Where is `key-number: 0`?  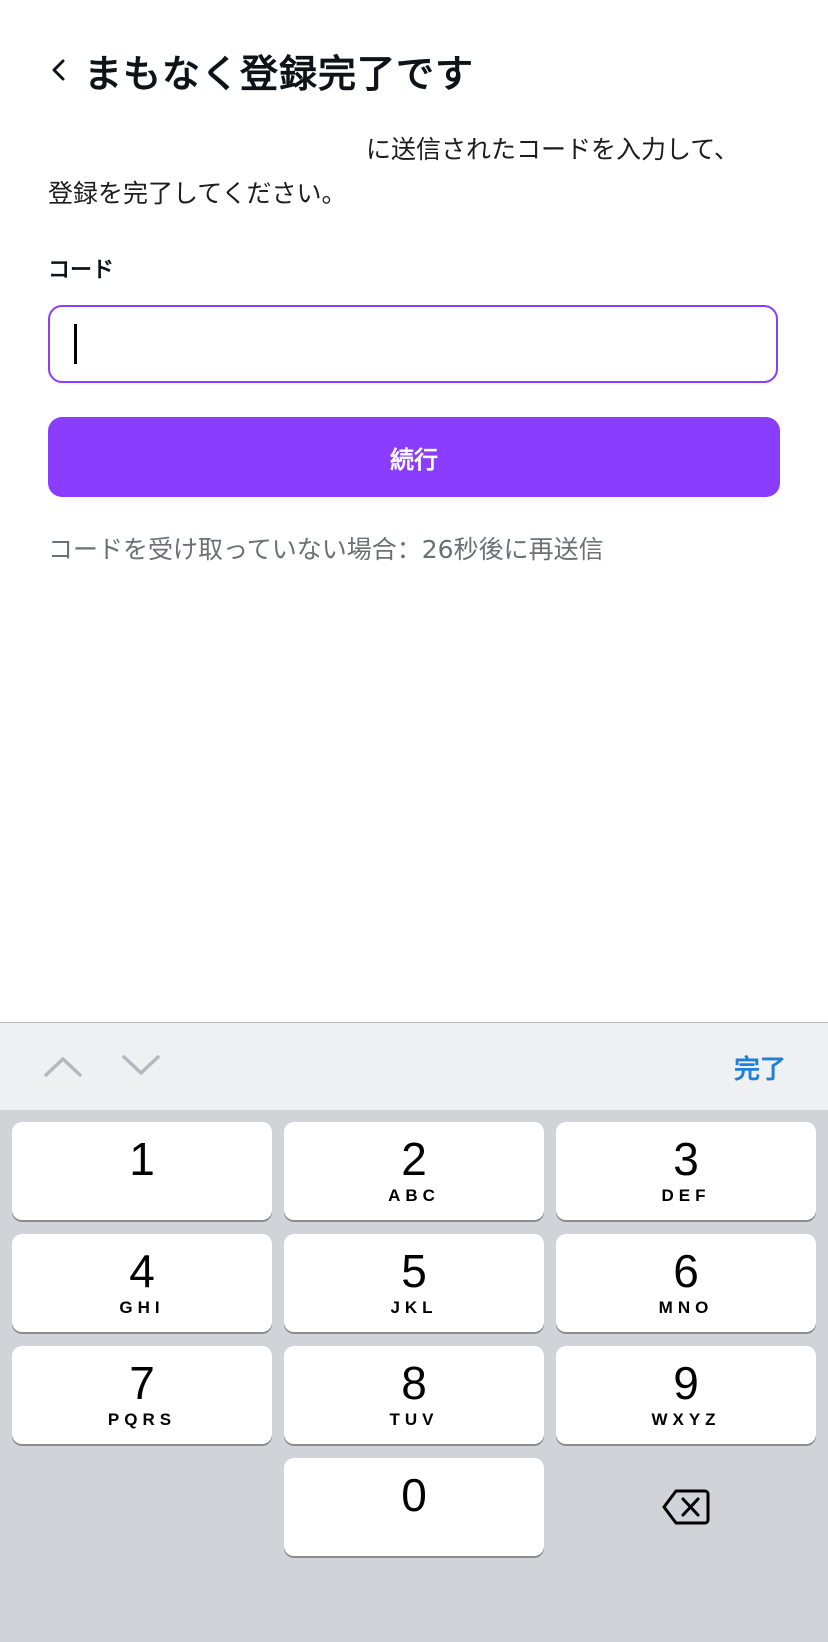
key-number: 0 is located at coordinates (414, 1495).